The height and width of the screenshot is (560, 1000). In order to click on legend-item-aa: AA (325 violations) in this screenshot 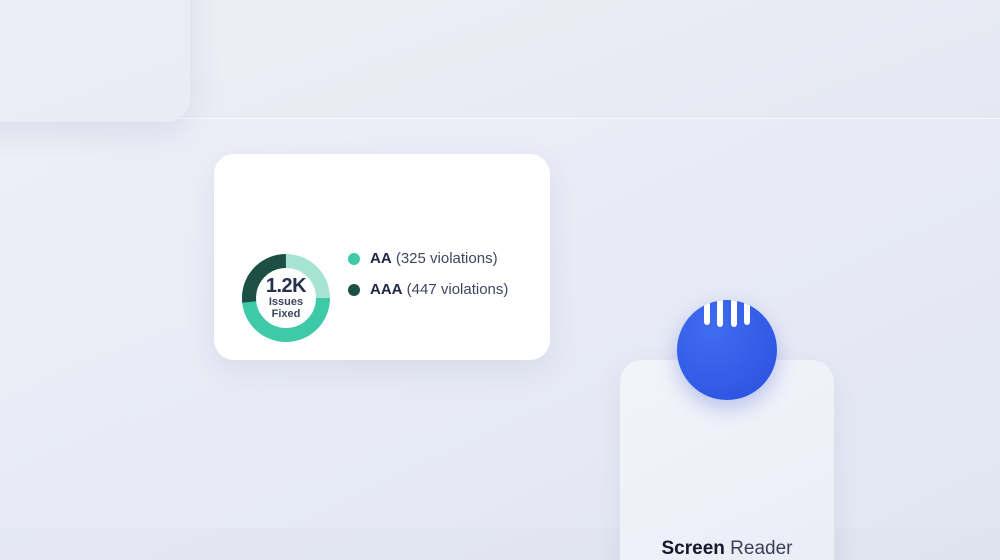, I will do `click(428, 258)`.